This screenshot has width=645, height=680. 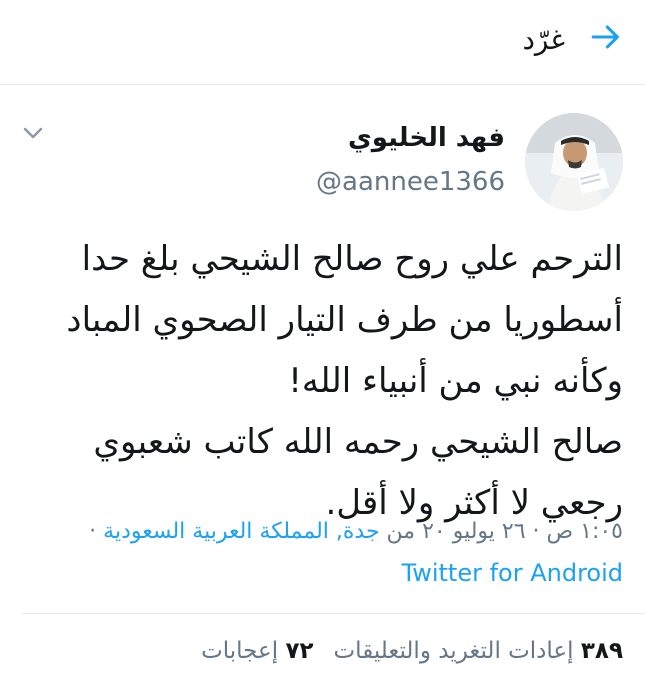 What do you see at coordinates (543, 39) in the screenshot?
I see `page-title: غرّد` at bounding box center [543, 39].